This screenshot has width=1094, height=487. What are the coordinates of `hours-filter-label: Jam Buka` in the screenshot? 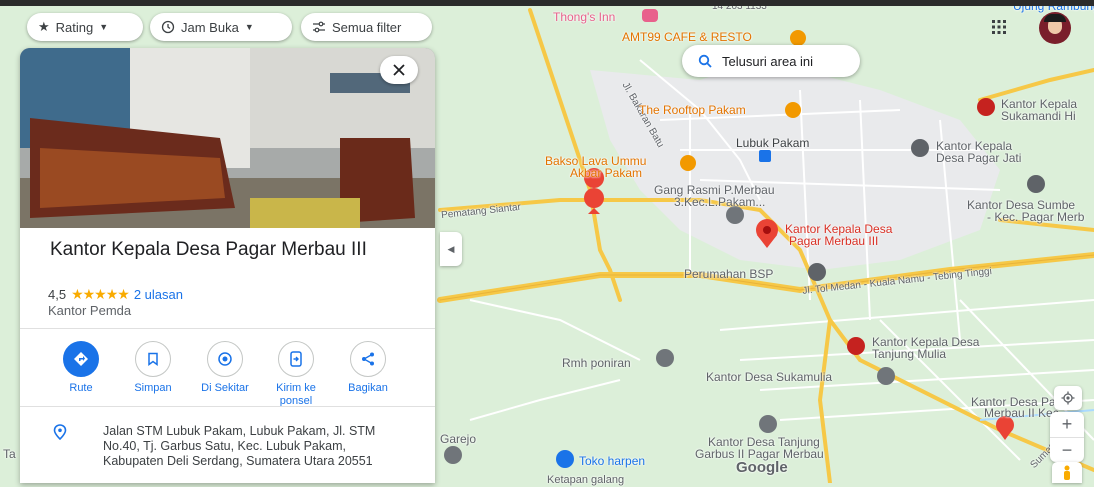 It's located at (210, 27).